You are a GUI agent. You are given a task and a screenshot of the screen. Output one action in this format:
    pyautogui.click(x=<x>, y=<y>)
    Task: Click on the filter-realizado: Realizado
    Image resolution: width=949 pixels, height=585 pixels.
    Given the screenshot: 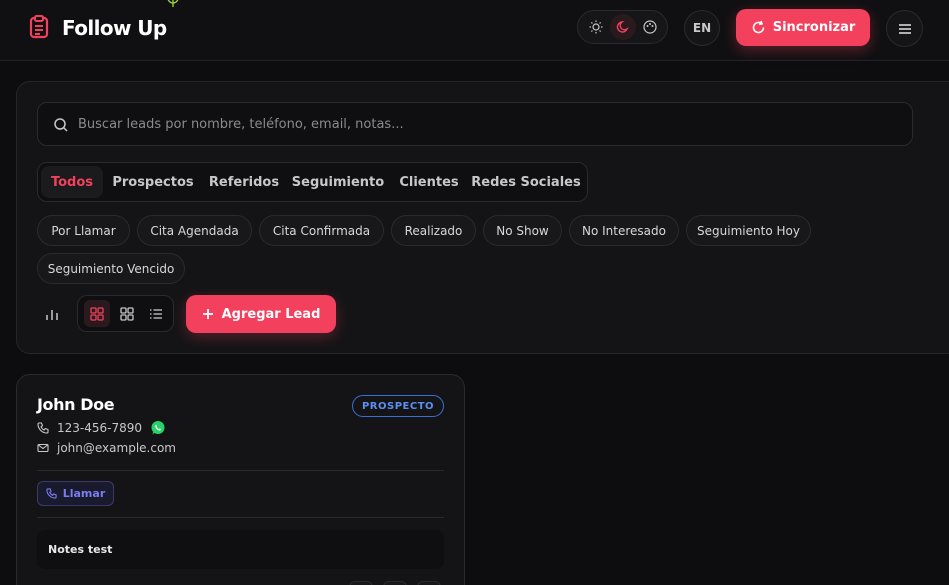 What is the action you would take?
    pyautogui.click(x=433, y=230)
    